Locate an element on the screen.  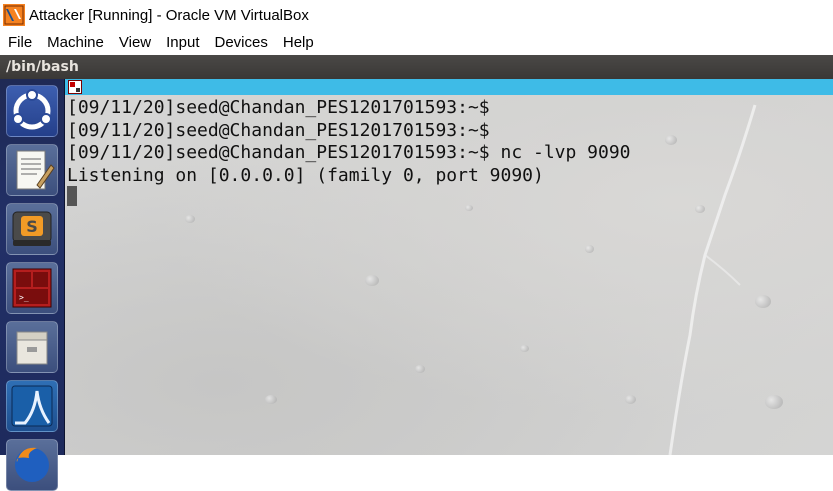
wireshark-icon is located at coordinates (32, 406).